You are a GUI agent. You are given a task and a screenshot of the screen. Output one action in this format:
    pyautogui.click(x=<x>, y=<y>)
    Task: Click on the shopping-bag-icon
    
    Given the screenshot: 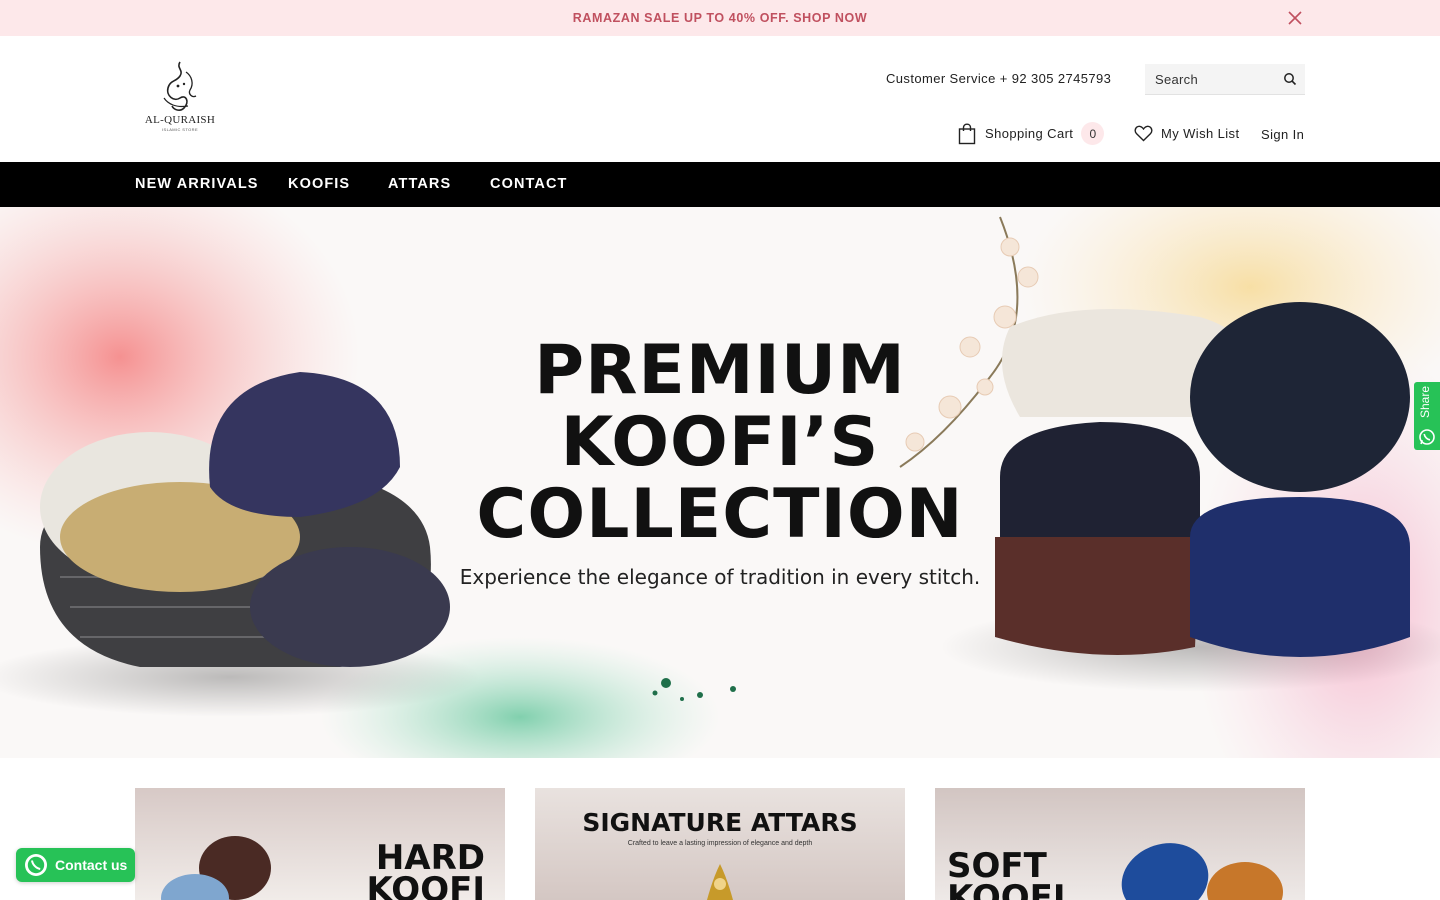 What is the action you would take?
    pyautogui.click(x=967, y=133)
    